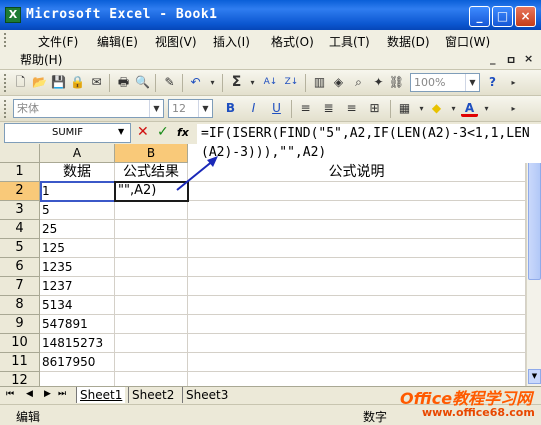 This screenshot has height=425, width=541. I want to click on chevron-down-icon: ▼, so click(121, 131).